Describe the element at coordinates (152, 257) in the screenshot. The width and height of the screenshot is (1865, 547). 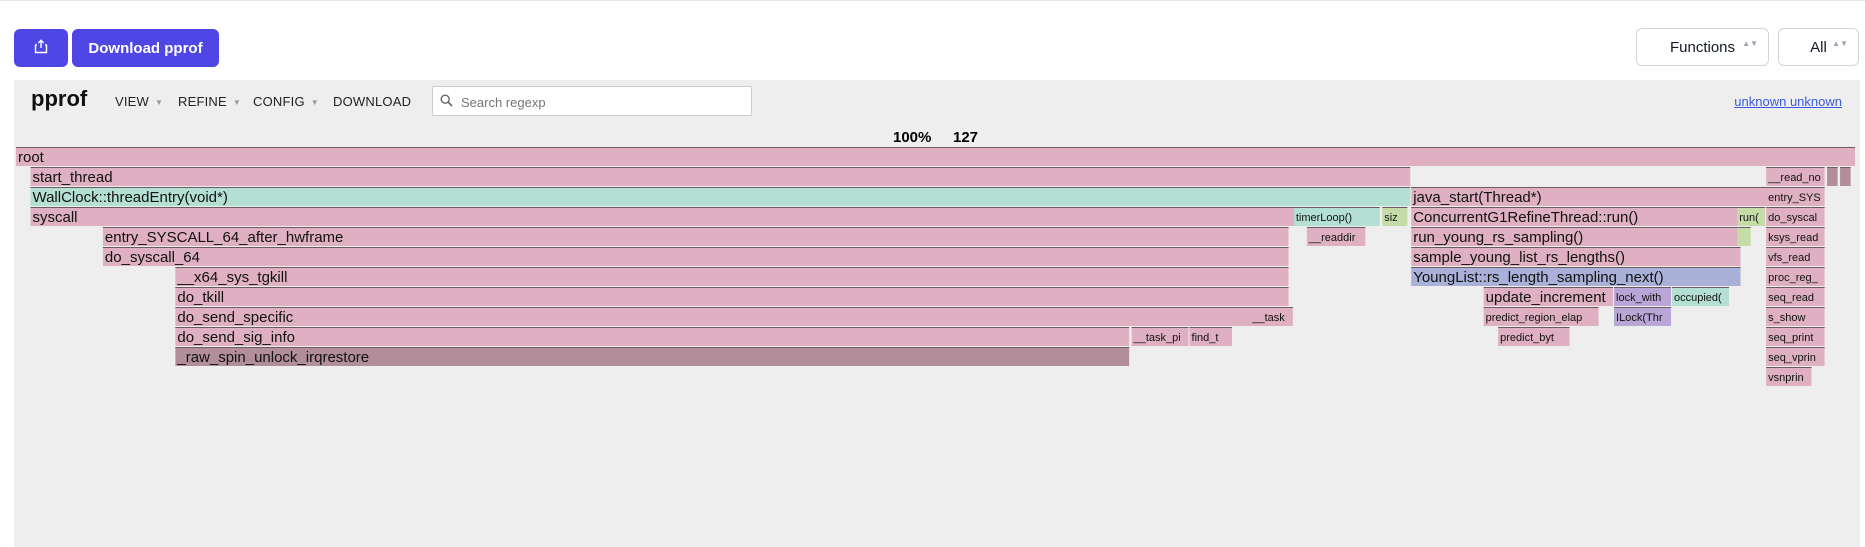
I see `flame-frame-label: do_syscall_64` at that location.